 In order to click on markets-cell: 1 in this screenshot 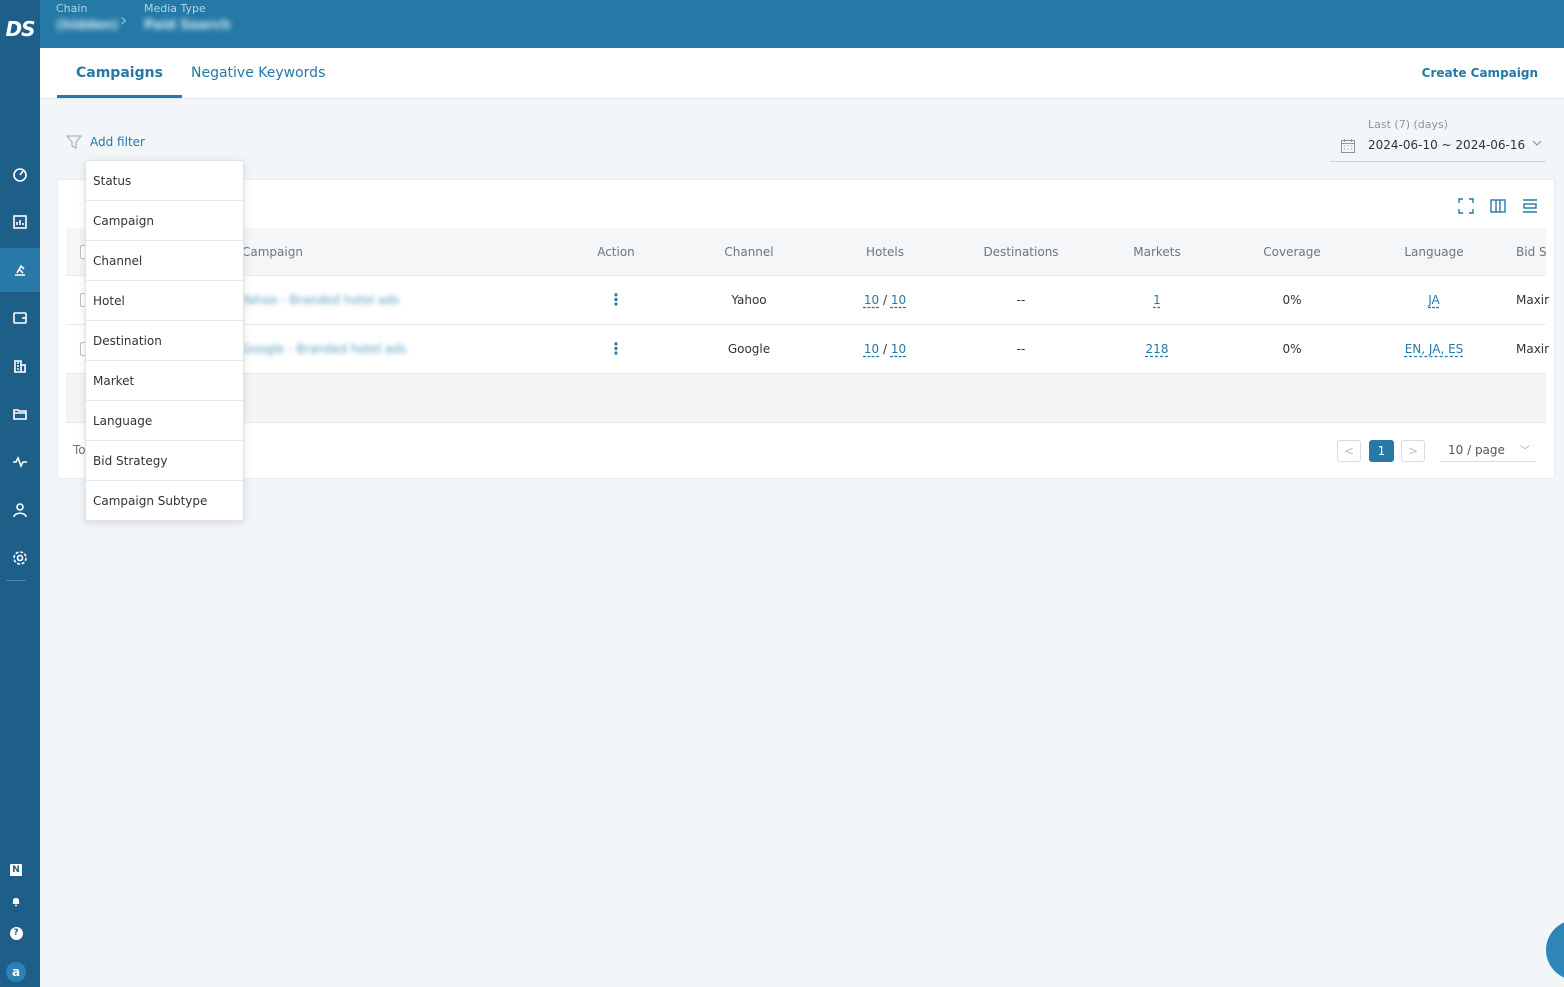, I will do `click(1157, 300)`.